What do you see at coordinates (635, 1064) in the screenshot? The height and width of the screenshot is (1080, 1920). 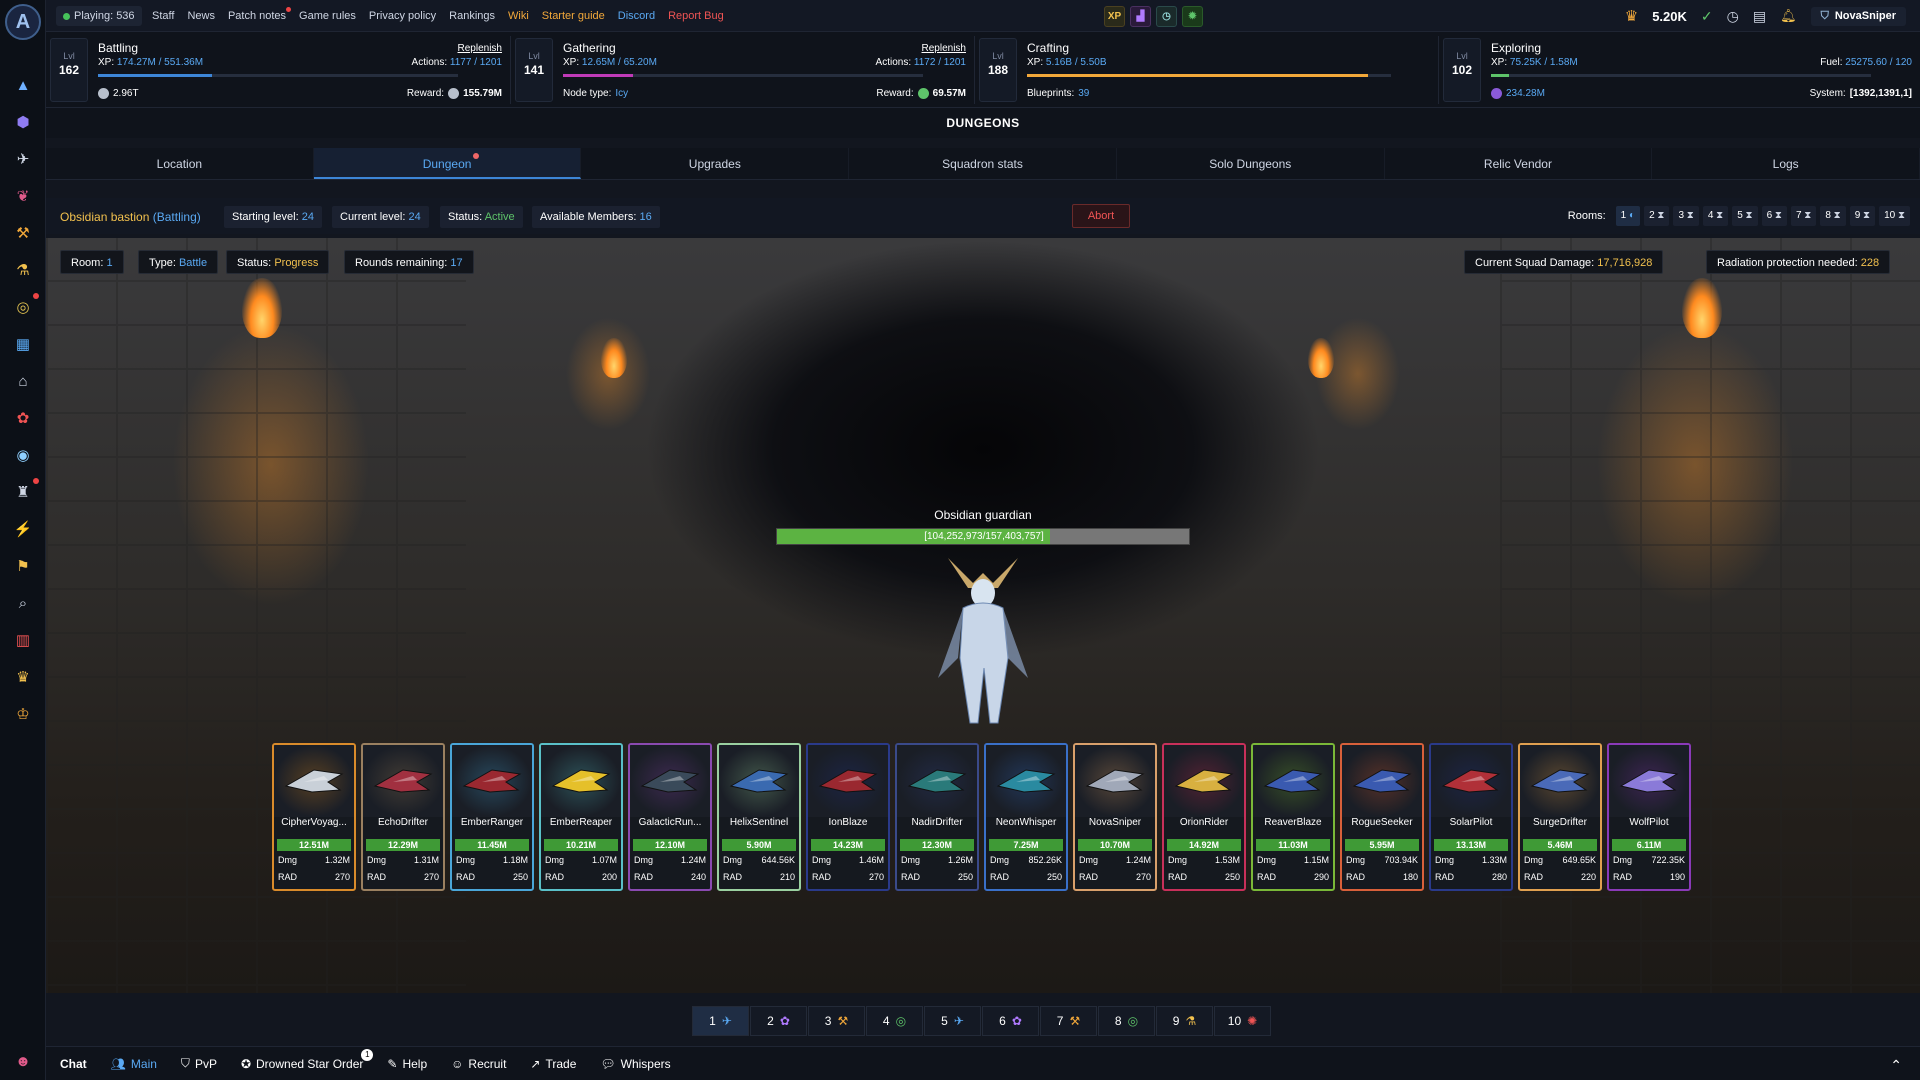 I see `chat-tab-whispers: 💬︎ Whispers` at bounding box center [635, 1064].